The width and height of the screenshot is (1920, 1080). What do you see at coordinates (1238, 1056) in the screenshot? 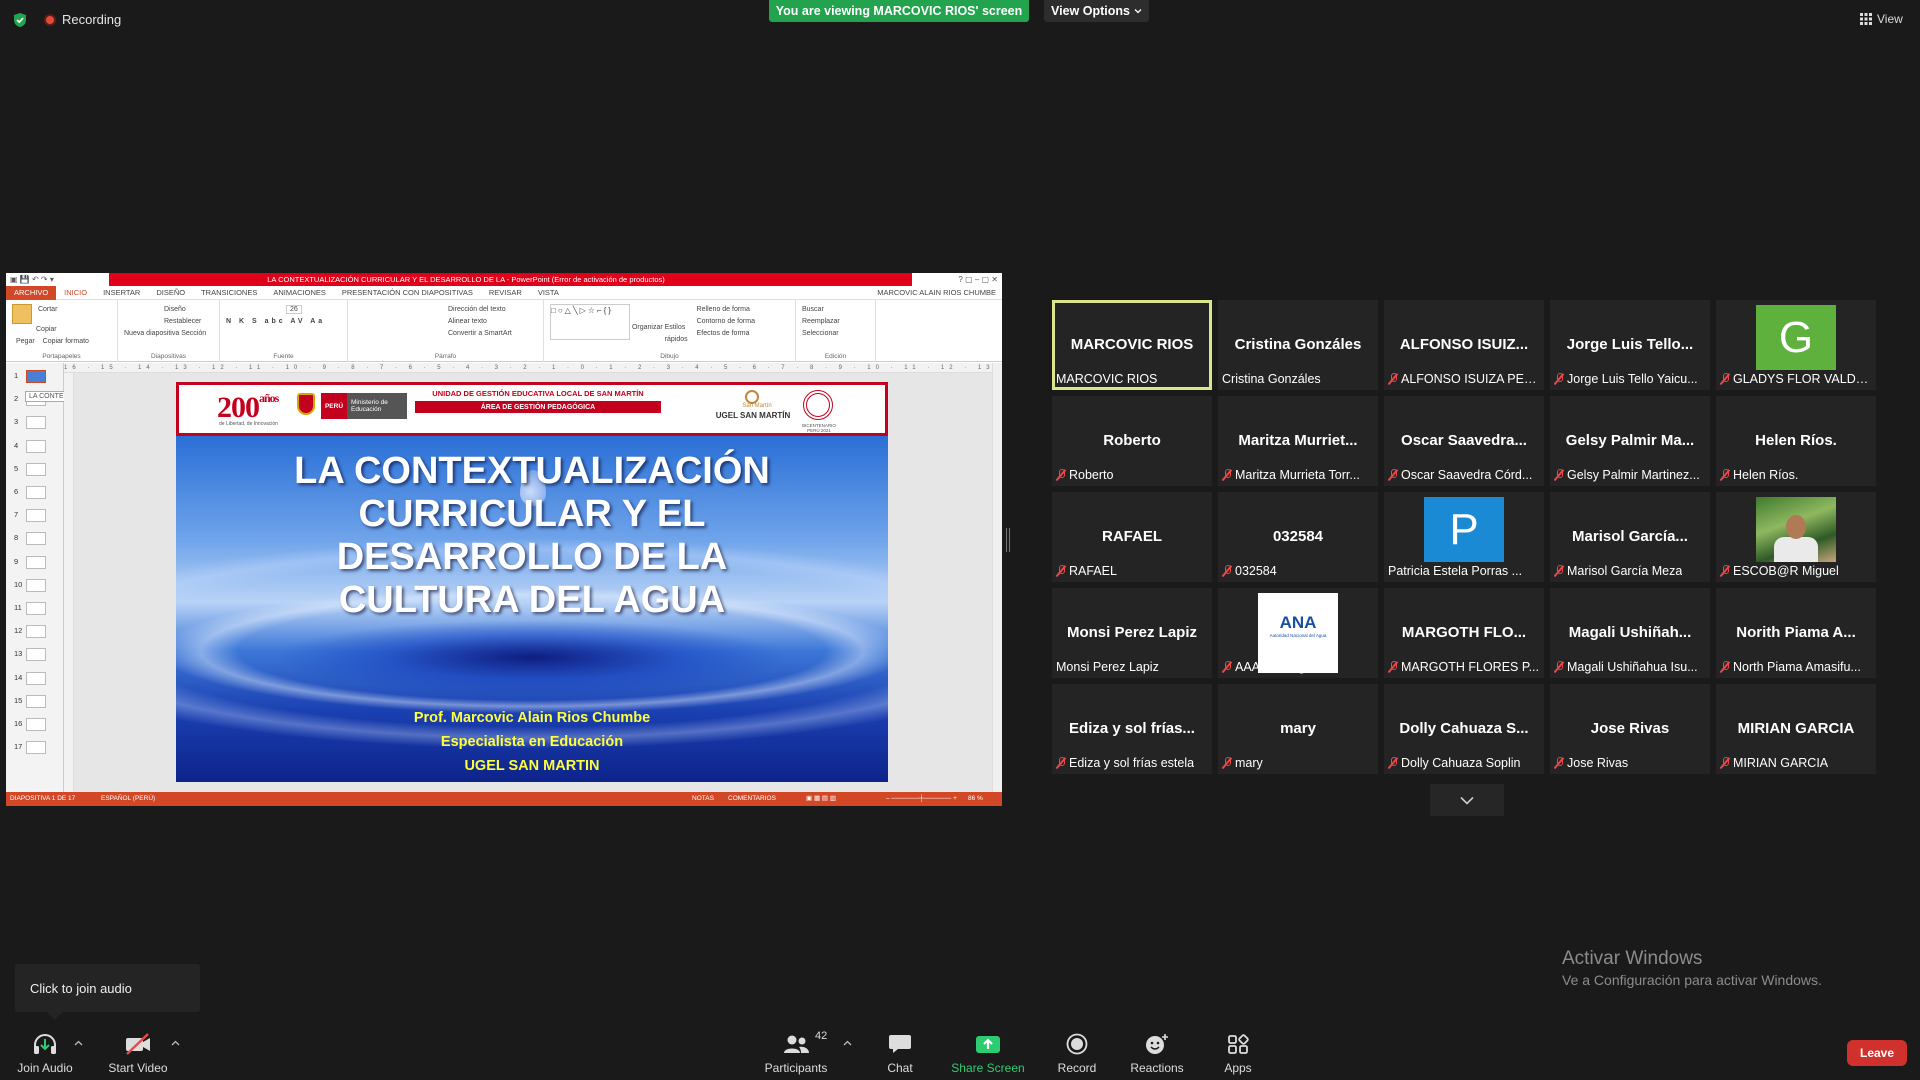
I see `apps-button: Apps` at bounding box center [1238, 1056].